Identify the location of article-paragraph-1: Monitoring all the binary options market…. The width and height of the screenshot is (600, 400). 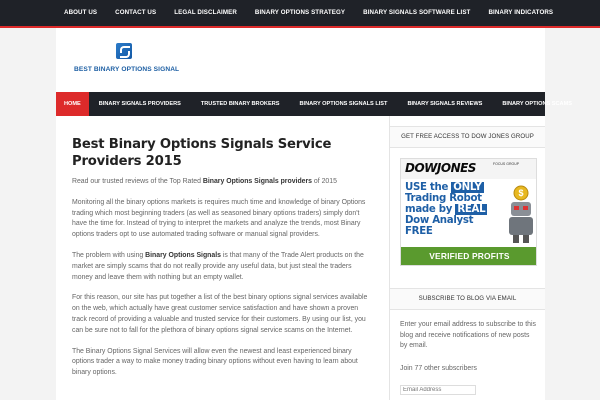
(219, 218).